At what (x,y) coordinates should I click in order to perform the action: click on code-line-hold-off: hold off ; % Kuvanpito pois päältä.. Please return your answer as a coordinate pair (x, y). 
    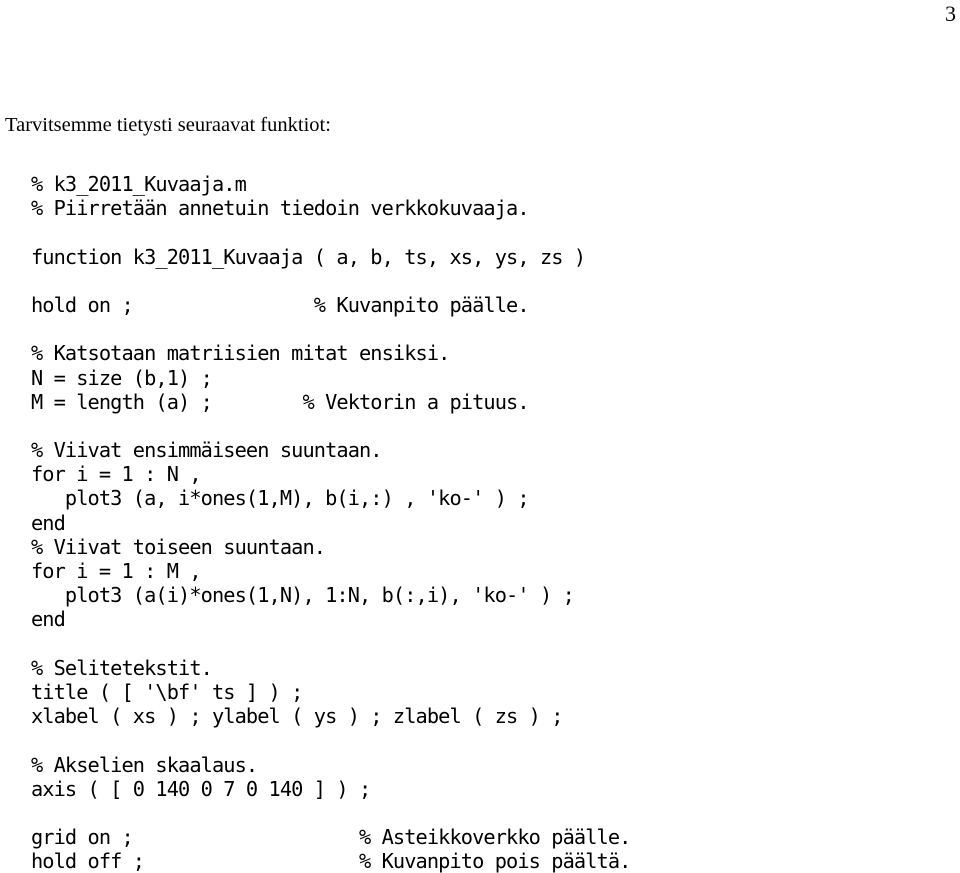
    Looking at the image, I should click on (331, 861).